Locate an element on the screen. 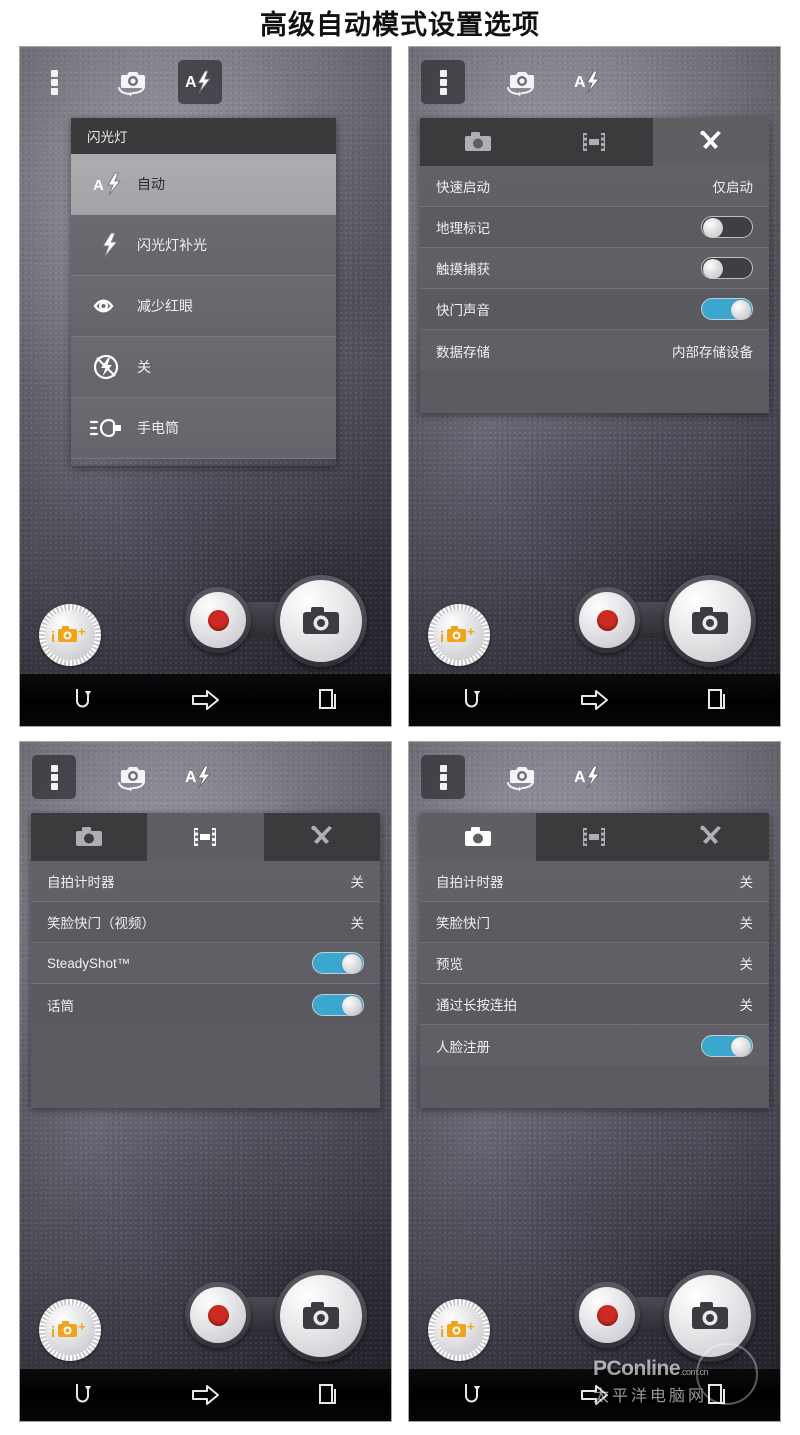 Image resolution: width=800 pixels, height=1435 pixels. setting-row: 话筒 is located at coordinates (205, 1004).